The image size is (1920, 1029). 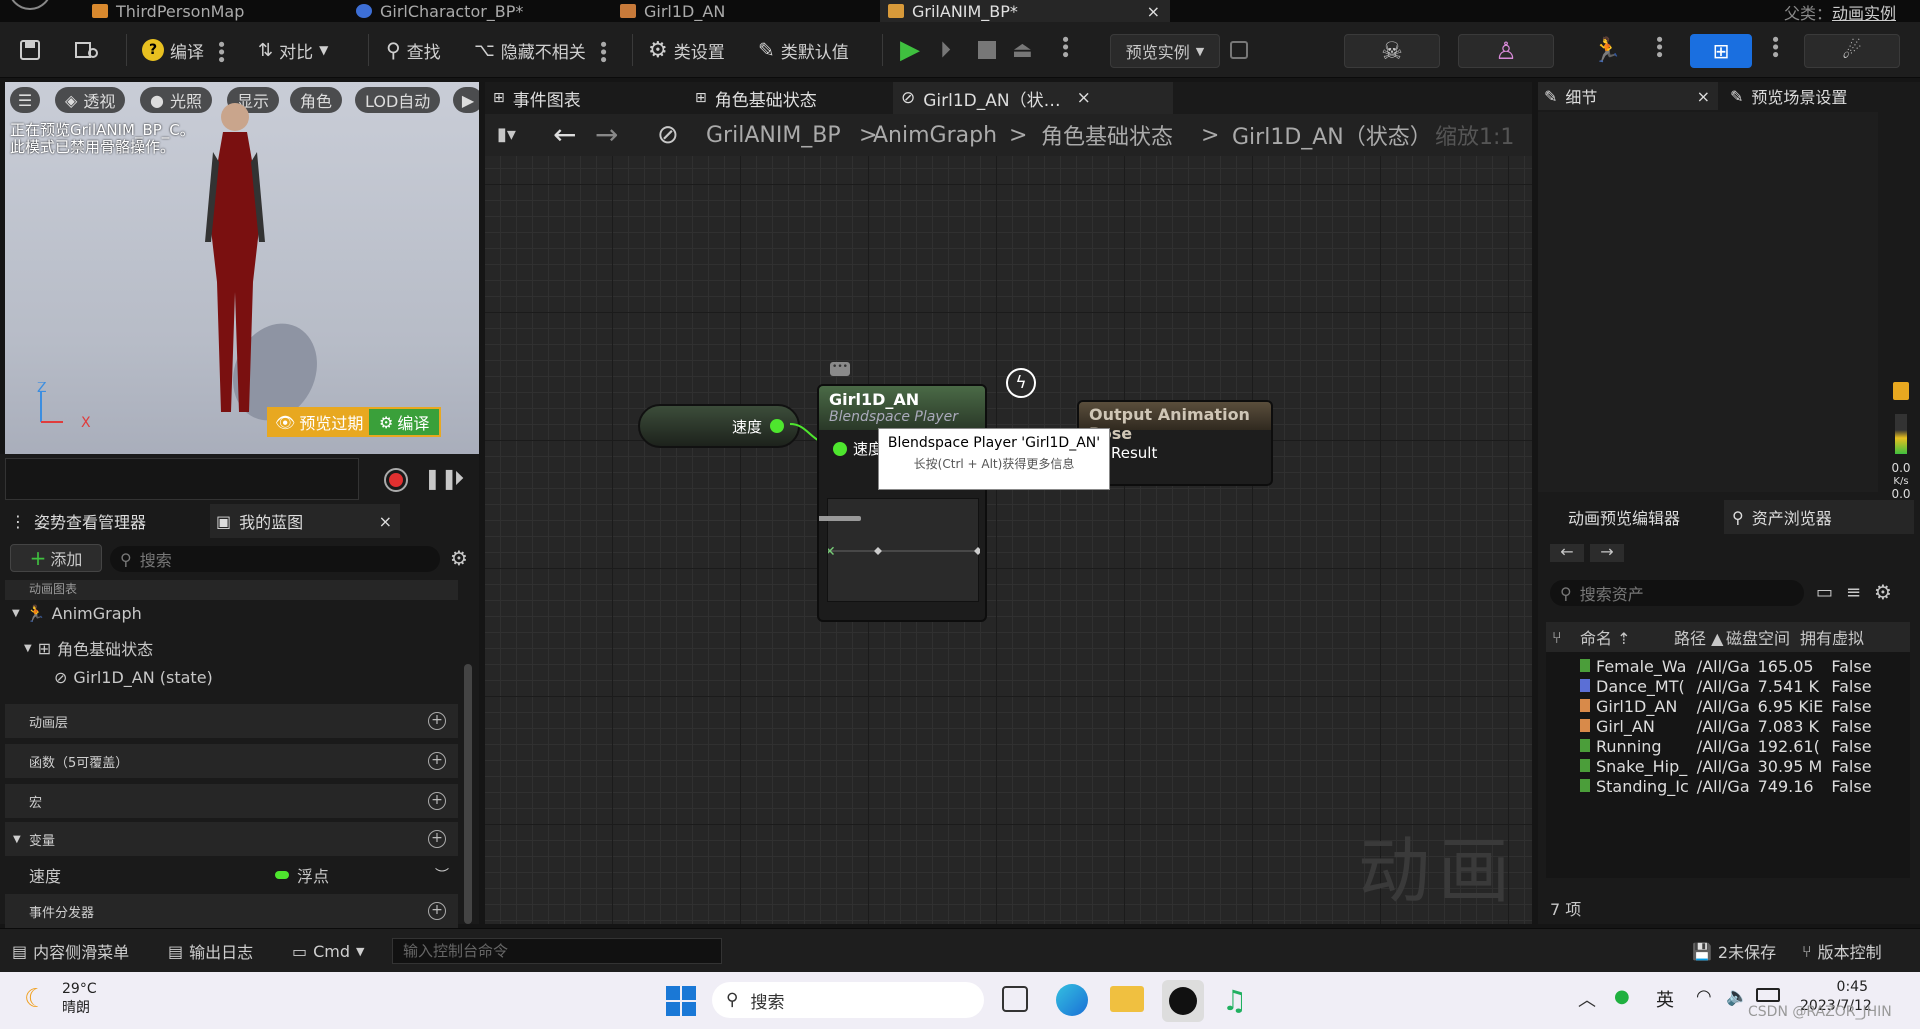 What do you see at coordinates (1883, 592) in the screenshot?
I see `gear-icon: ⚙` at bounding box center [1883, 592].